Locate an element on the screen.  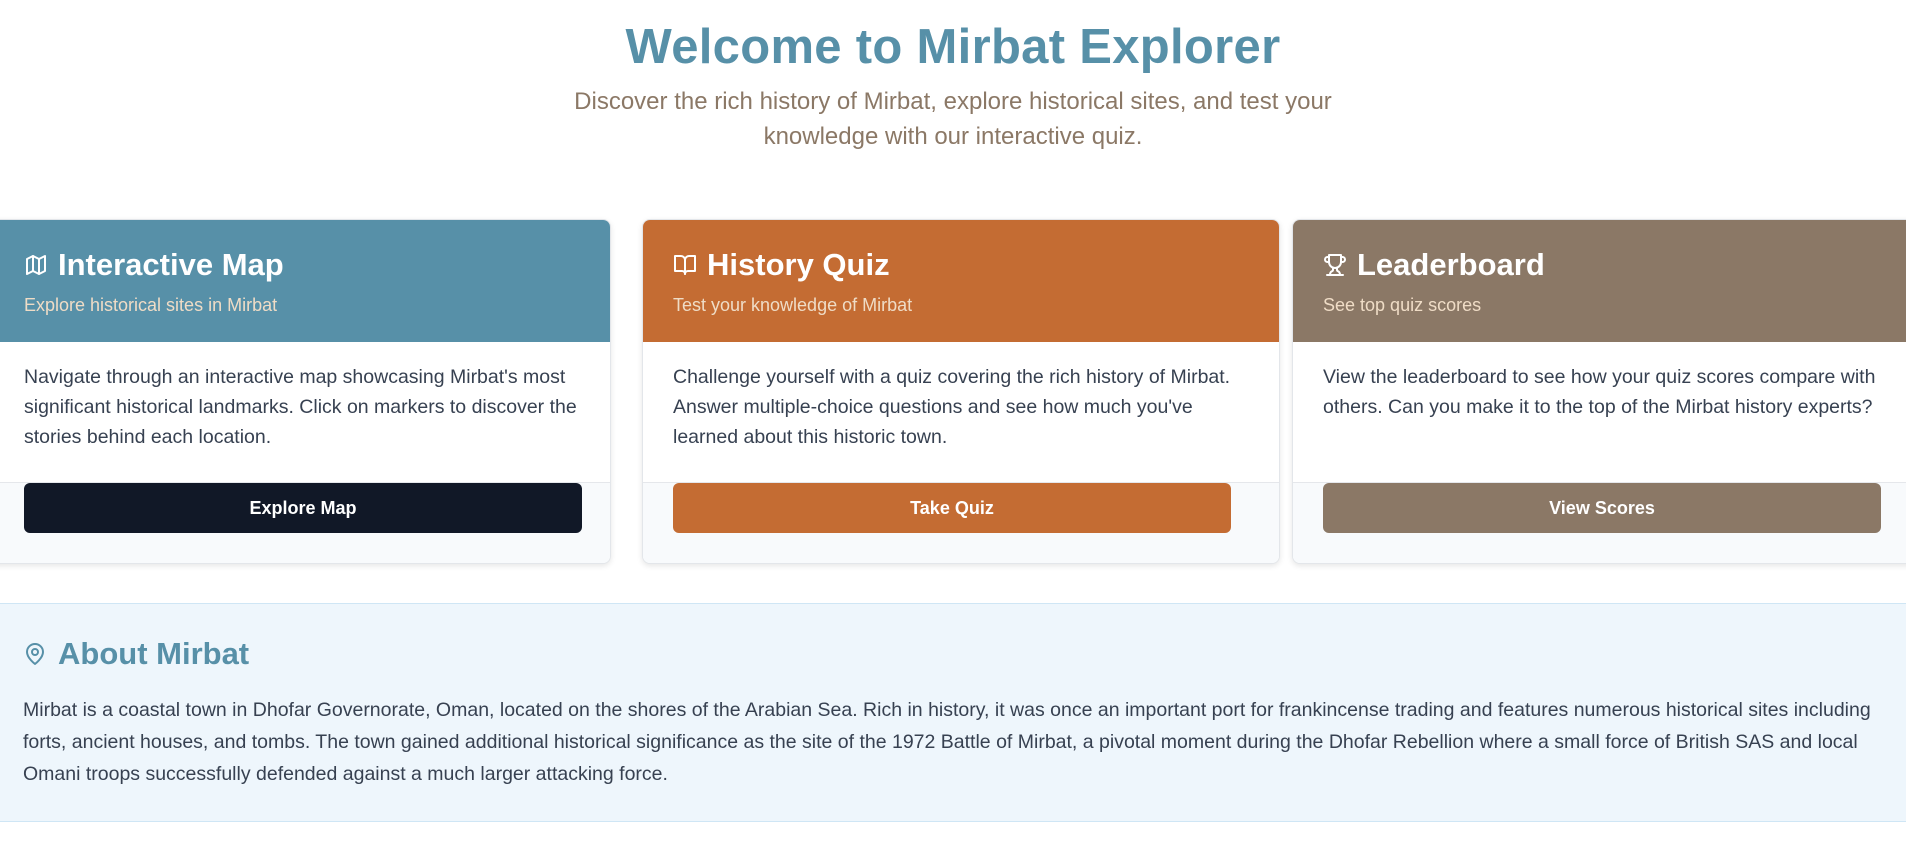
about-title: About Mirbat is located at coordinates (154, 653).